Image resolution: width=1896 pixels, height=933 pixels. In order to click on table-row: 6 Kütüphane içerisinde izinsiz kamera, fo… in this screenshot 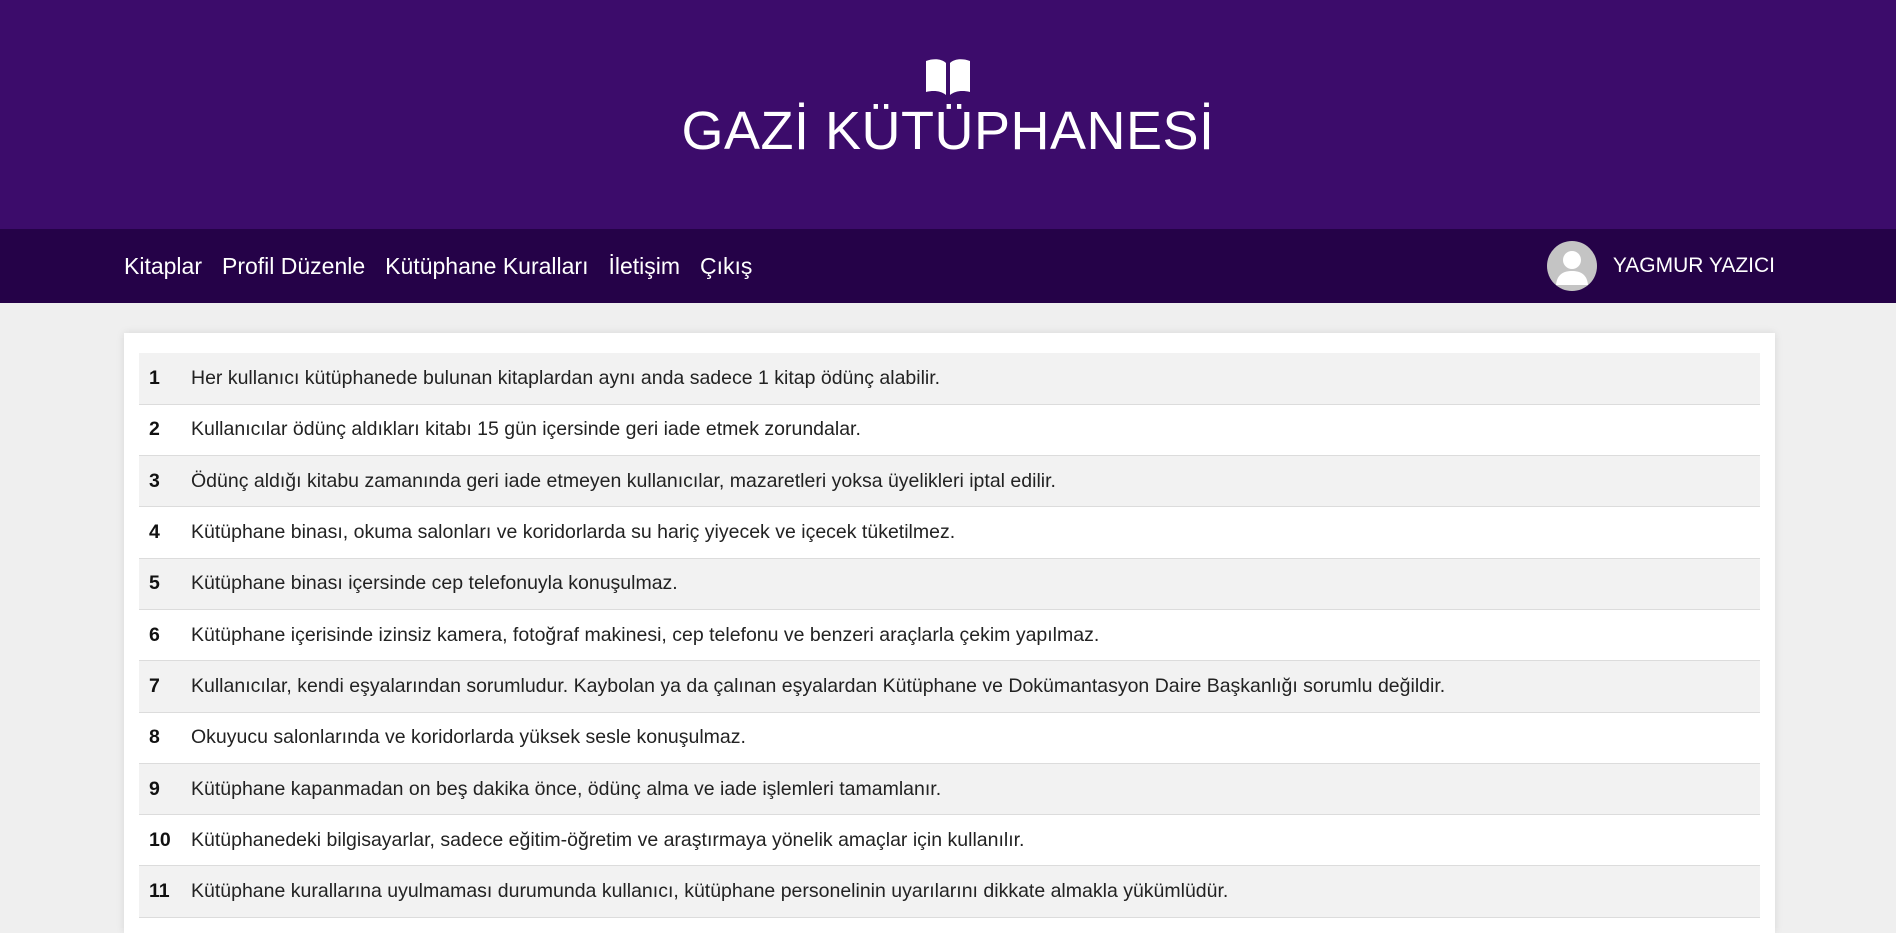, I will do `click(949, 635)`.